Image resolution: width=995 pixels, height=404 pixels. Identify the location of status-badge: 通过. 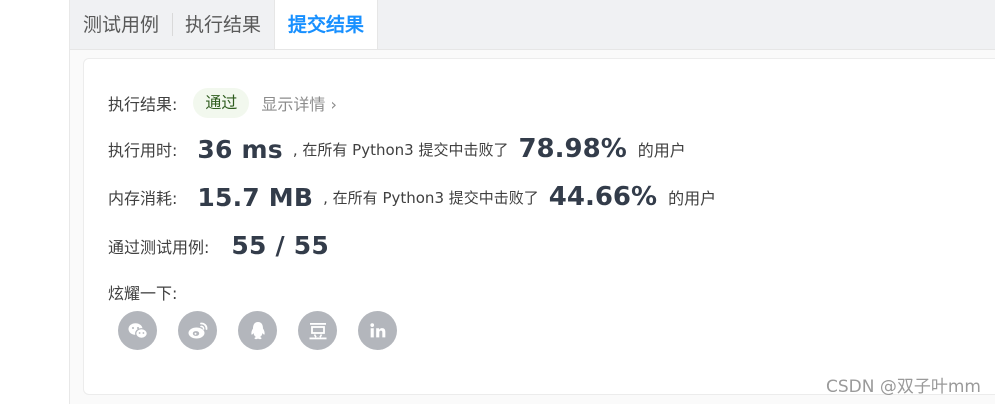
(221, 103).